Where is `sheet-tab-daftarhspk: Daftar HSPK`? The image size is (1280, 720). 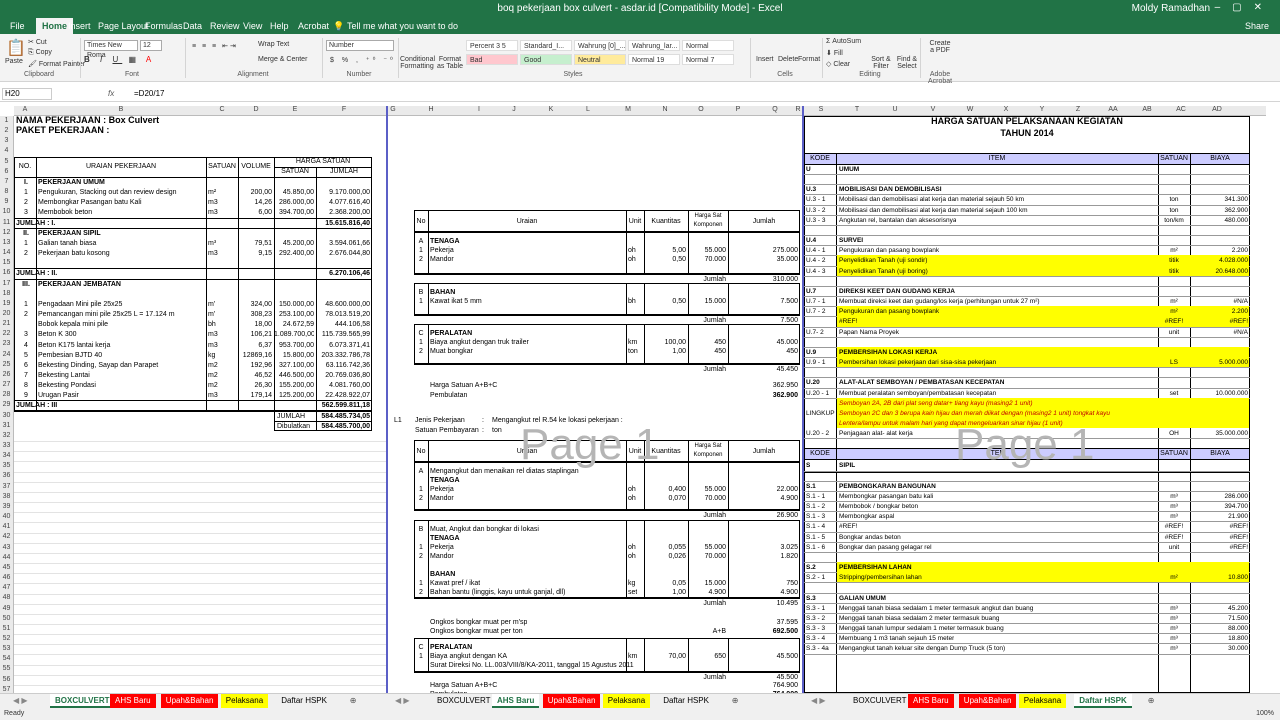 sheet-tab-daftarhspk: Daftar HSPK is located at coordinates (1103, 701).